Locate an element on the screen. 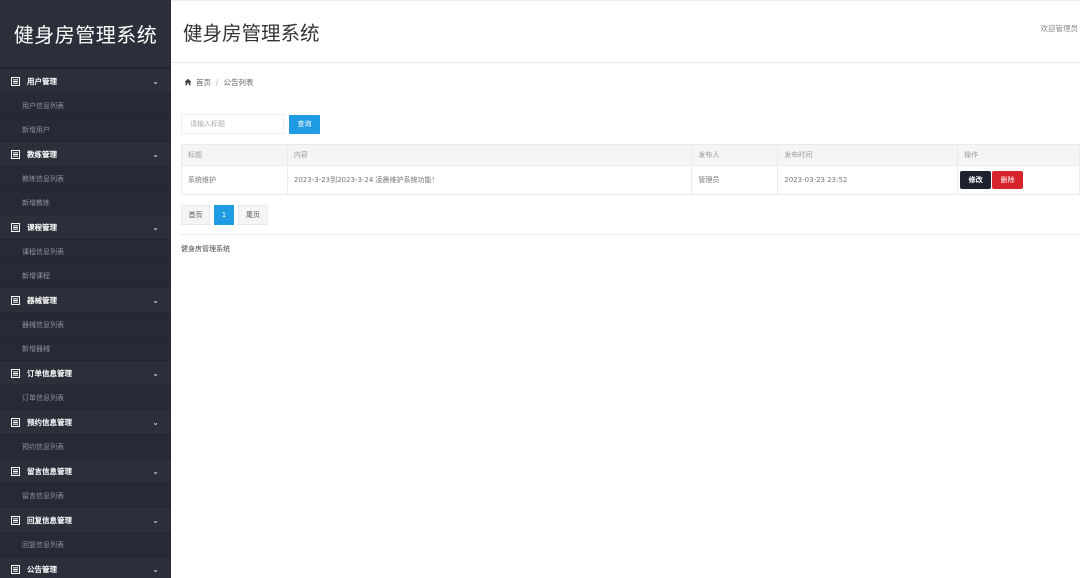 The height and width of the screenshot is (578, 1080). menu-item-add-equipment: 新增器械 is located at coordinates (85, 348).